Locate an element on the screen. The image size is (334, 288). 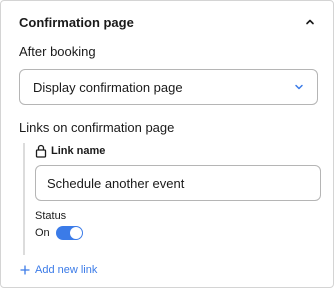
link-name-input is located at coordinates (178, 183).